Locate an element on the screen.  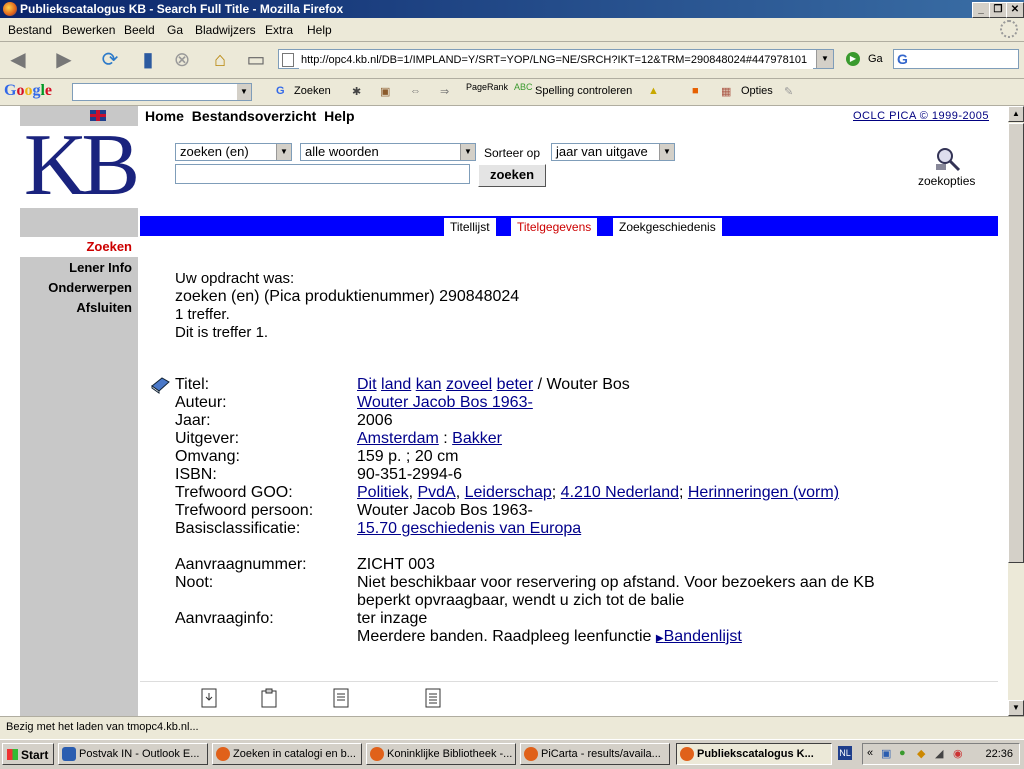
scroll-down-icon: ▼ is located at coordinates (1016, 708).